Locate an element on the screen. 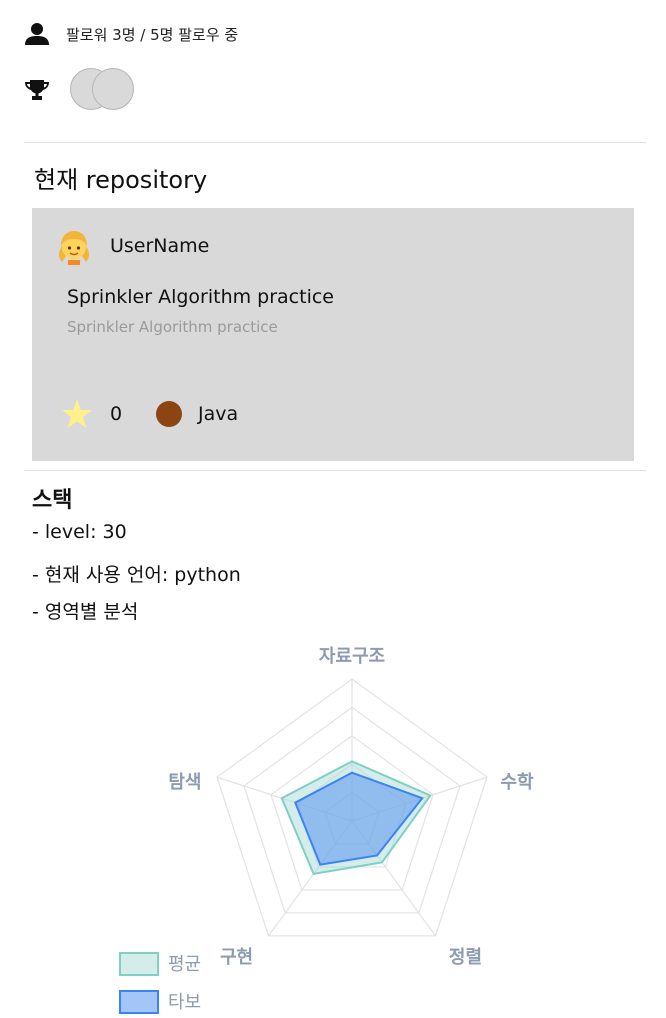  repo-owner: UserName is located at coordinates (131, 246).